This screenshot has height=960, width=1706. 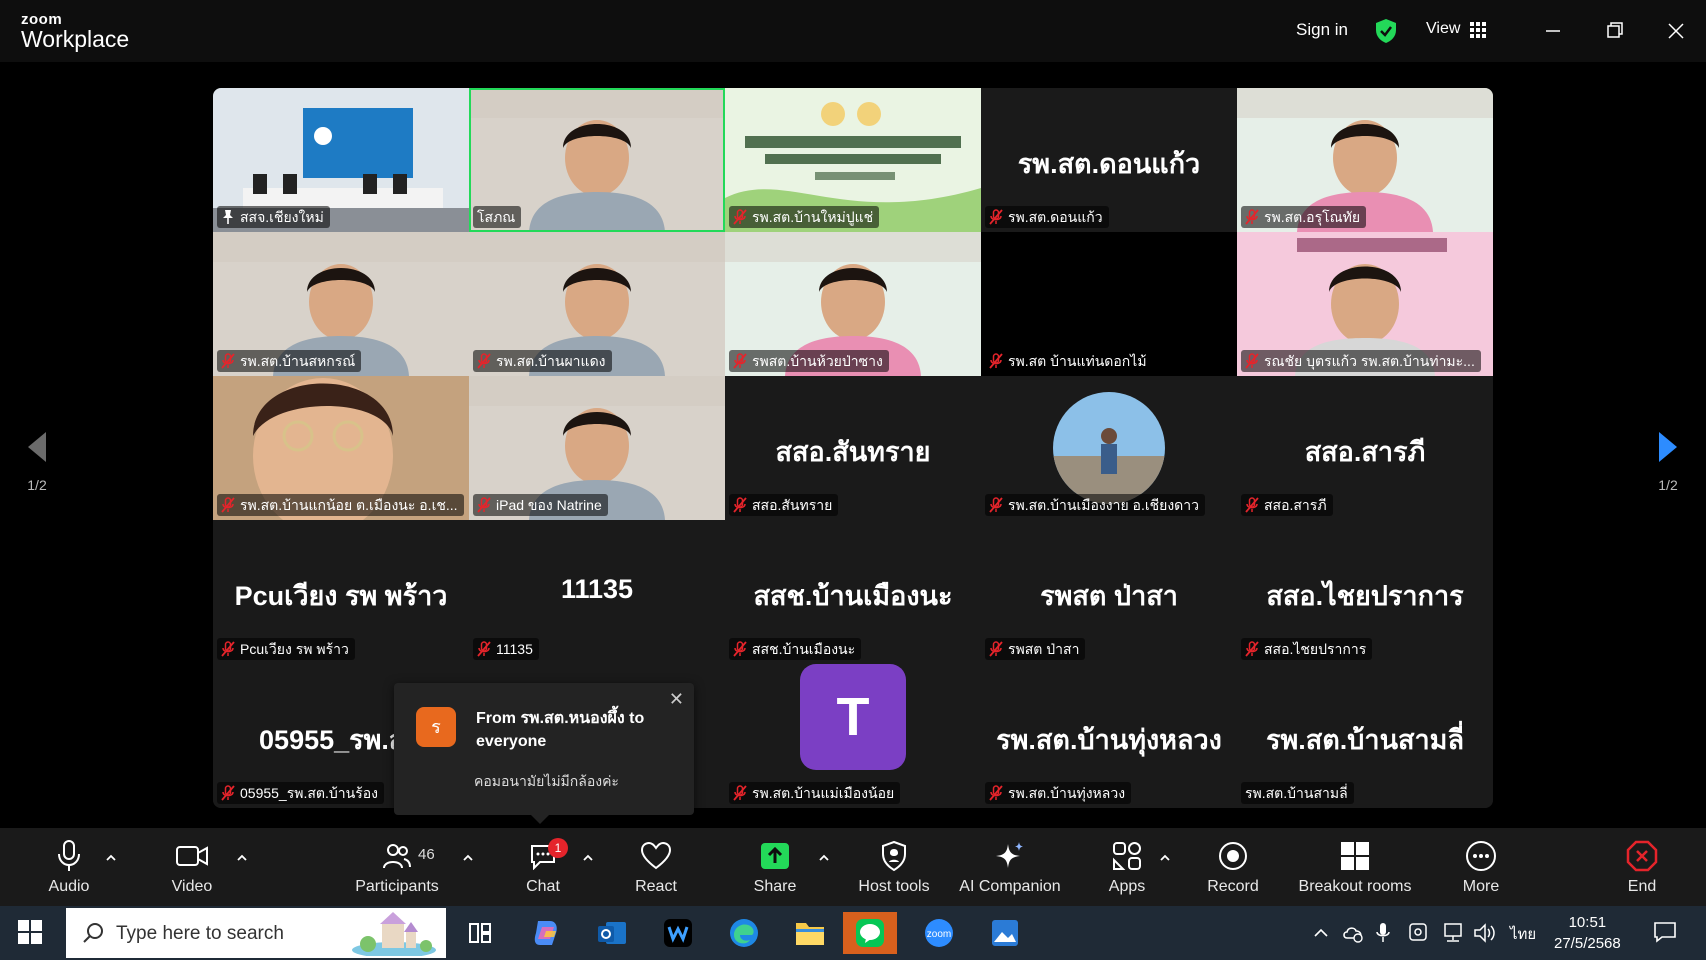 I want to click on participant-tile: สสช.บ้านเมืองนะ สสช.บ้านเมืองนะ, so click(x=853, y=592).